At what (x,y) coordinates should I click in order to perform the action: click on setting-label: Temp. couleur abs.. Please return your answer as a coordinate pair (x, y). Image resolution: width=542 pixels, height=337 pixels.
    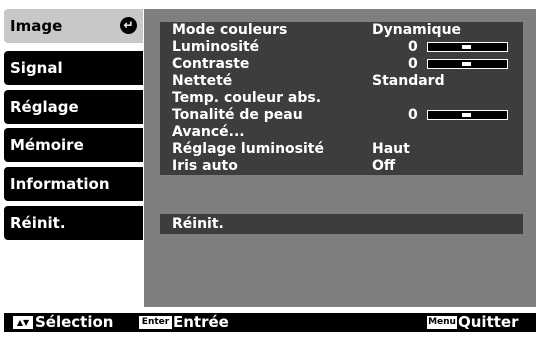
    Looking at the image, I should click on (247, 98).